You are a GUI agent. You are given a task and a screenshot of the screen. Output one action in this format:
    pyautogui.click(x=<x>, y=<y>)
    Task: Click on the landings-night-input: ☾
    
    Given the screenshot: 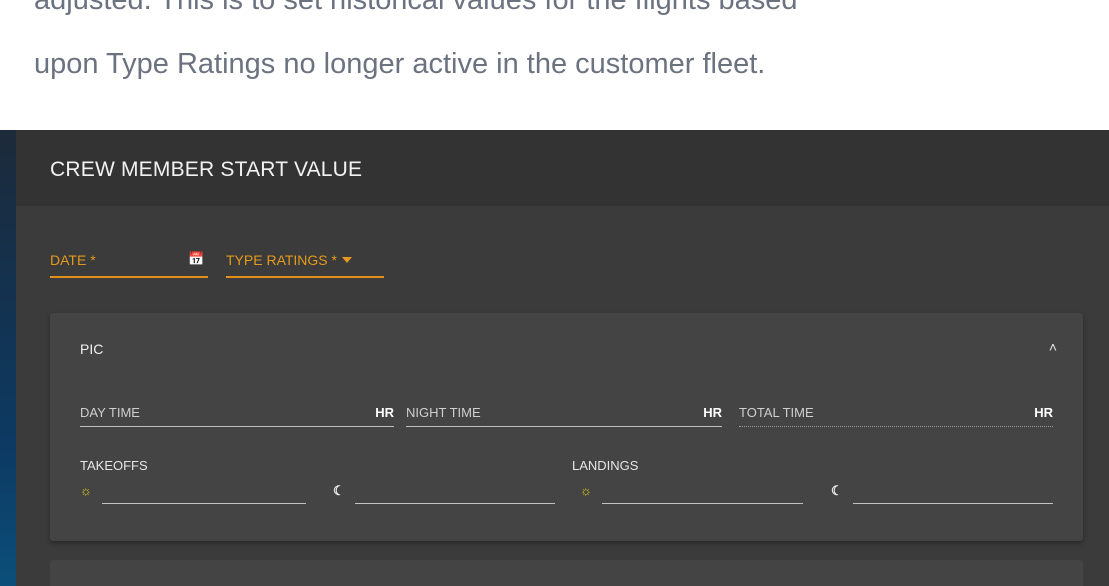 What is the action you would take?
    pyautogui.click(x=942, y=491)
    